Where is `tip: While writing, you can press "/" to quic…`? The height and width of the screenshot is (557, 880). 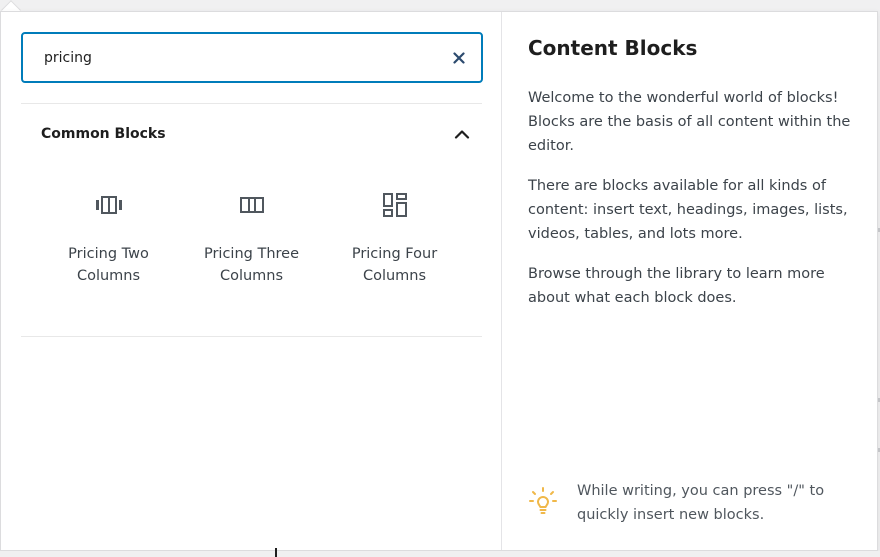
tip: While writing, you can press "/" to quic… is located at coordinates (687, 503).